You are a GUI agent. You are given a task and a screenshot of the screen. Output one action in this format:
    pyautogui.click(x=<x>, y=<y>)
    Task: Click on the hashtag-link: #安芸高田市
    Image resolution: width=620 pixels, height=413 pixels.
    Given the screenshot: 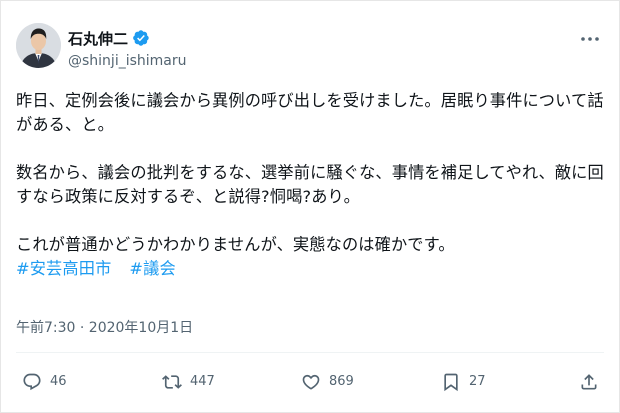 What is the action you would take?
    pyautogui.click(x=63, y=268)
    